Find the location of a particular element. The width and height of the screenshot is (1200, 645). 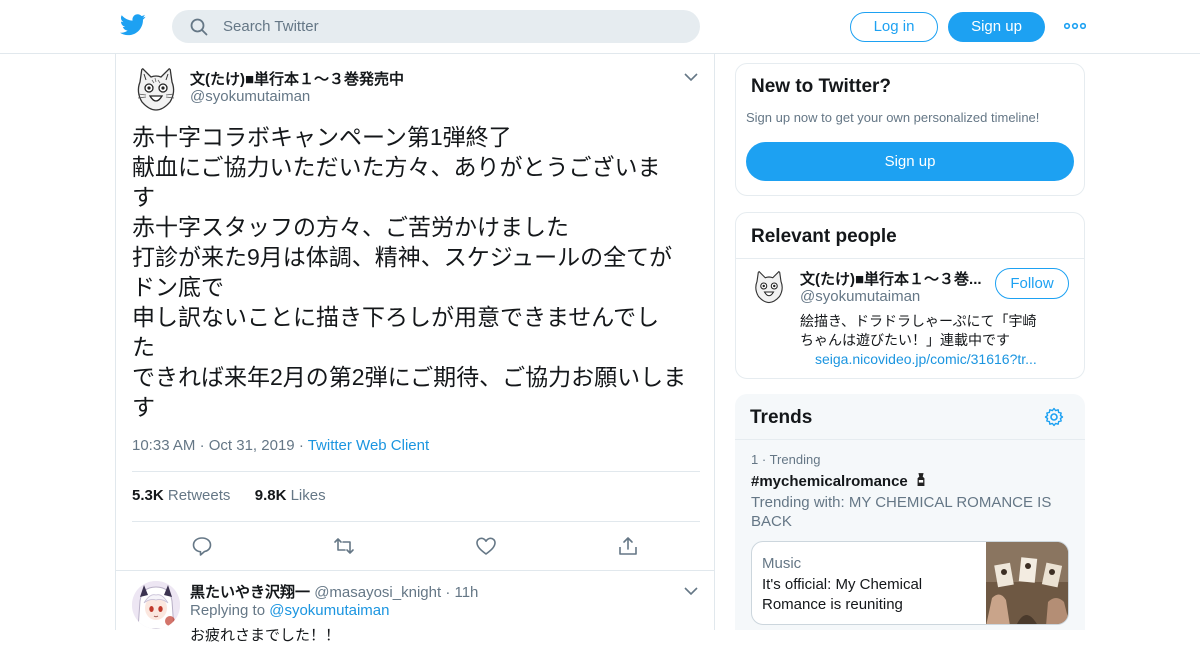

like-heart-icon is located at coordinates (486, 546).